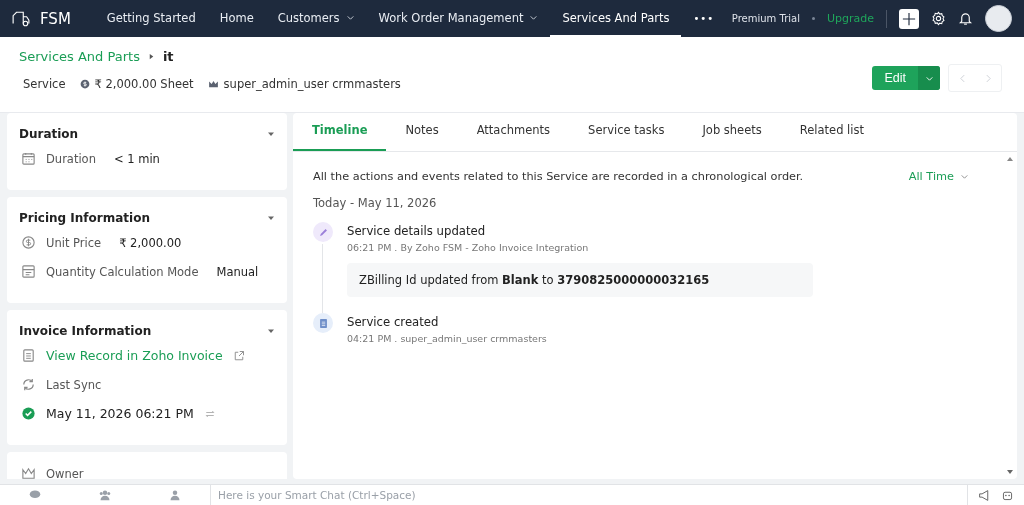 This screenshot has width=1024, height=505. I want to click on scroll-down-icon, so click(1010, 472).